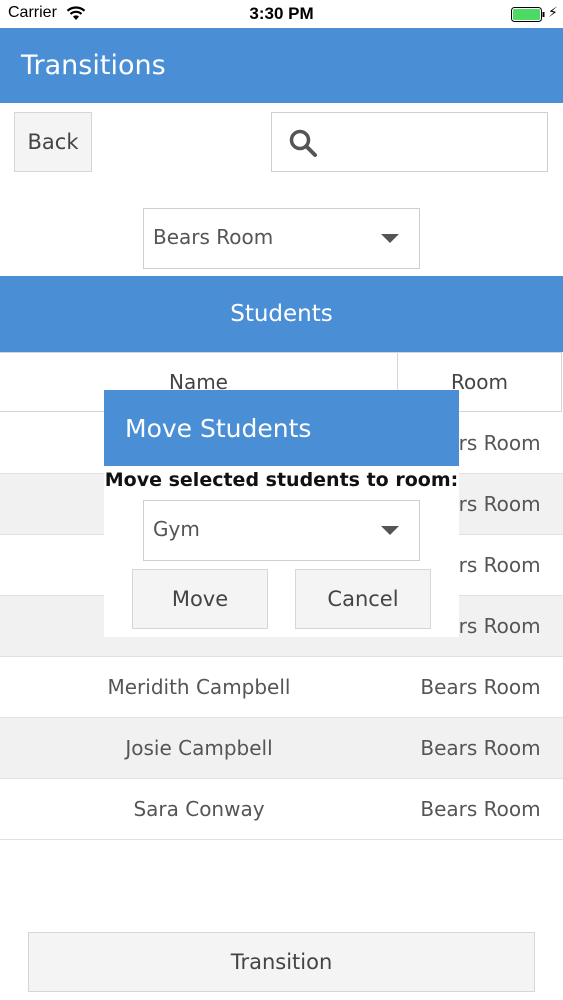  Describe the element at coordinates (53, 142) in the screenshot. I see `back-button: Back` at that location.